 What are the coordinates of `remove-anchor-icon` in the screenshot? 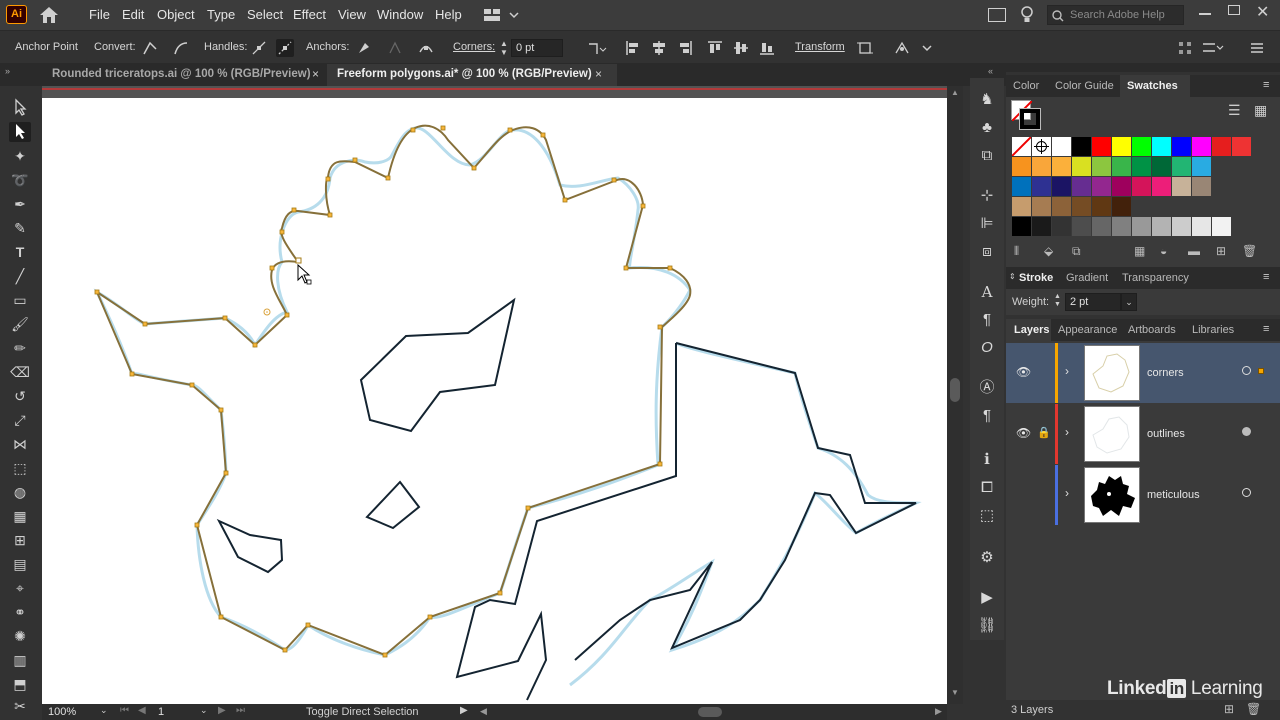 It's located at (364, 48).